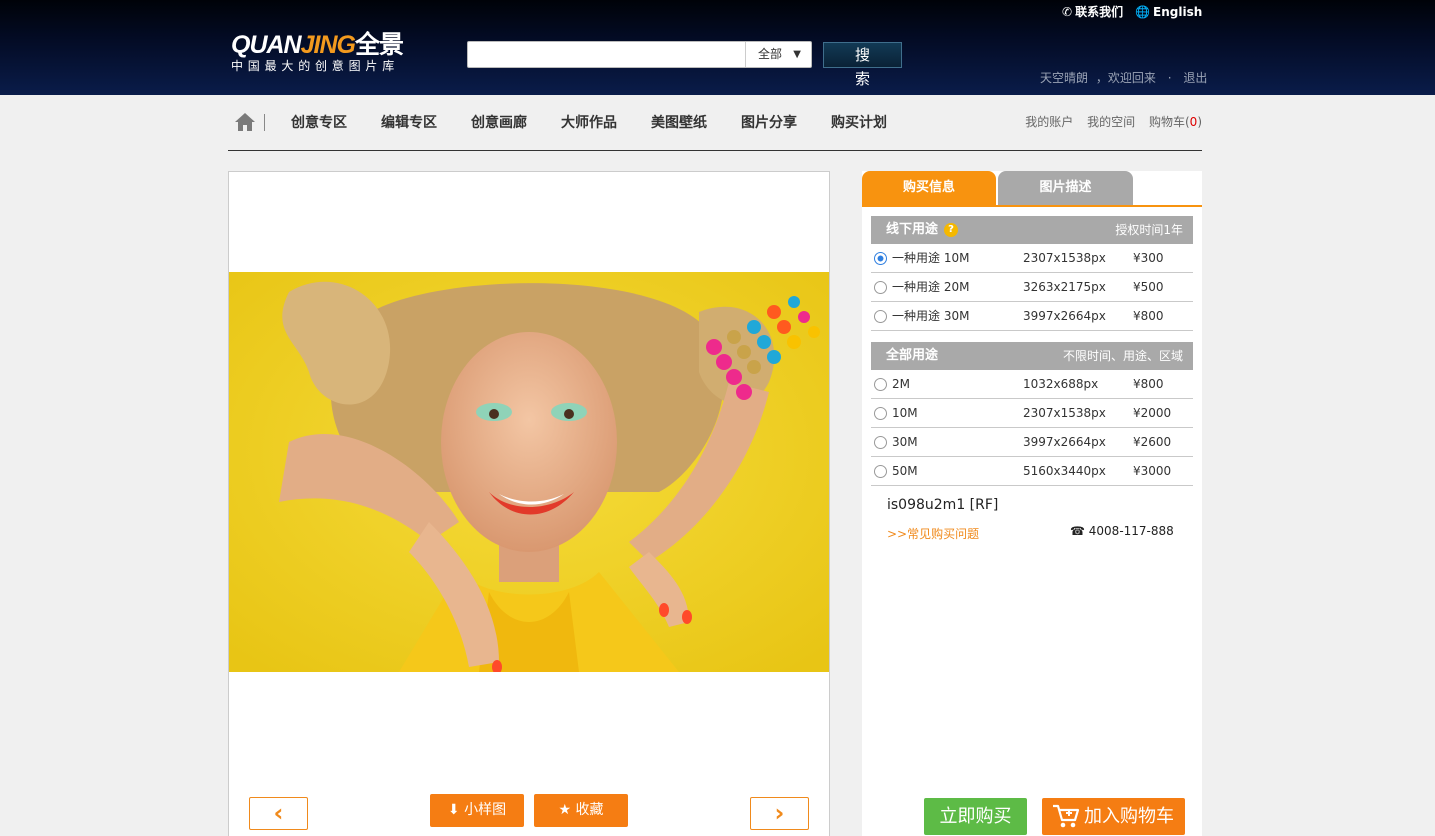 Image resolution: width=1435 pixels, height=836 pixels. I want to click on tab-purchase-info: 购买信息, so click(929, 188).